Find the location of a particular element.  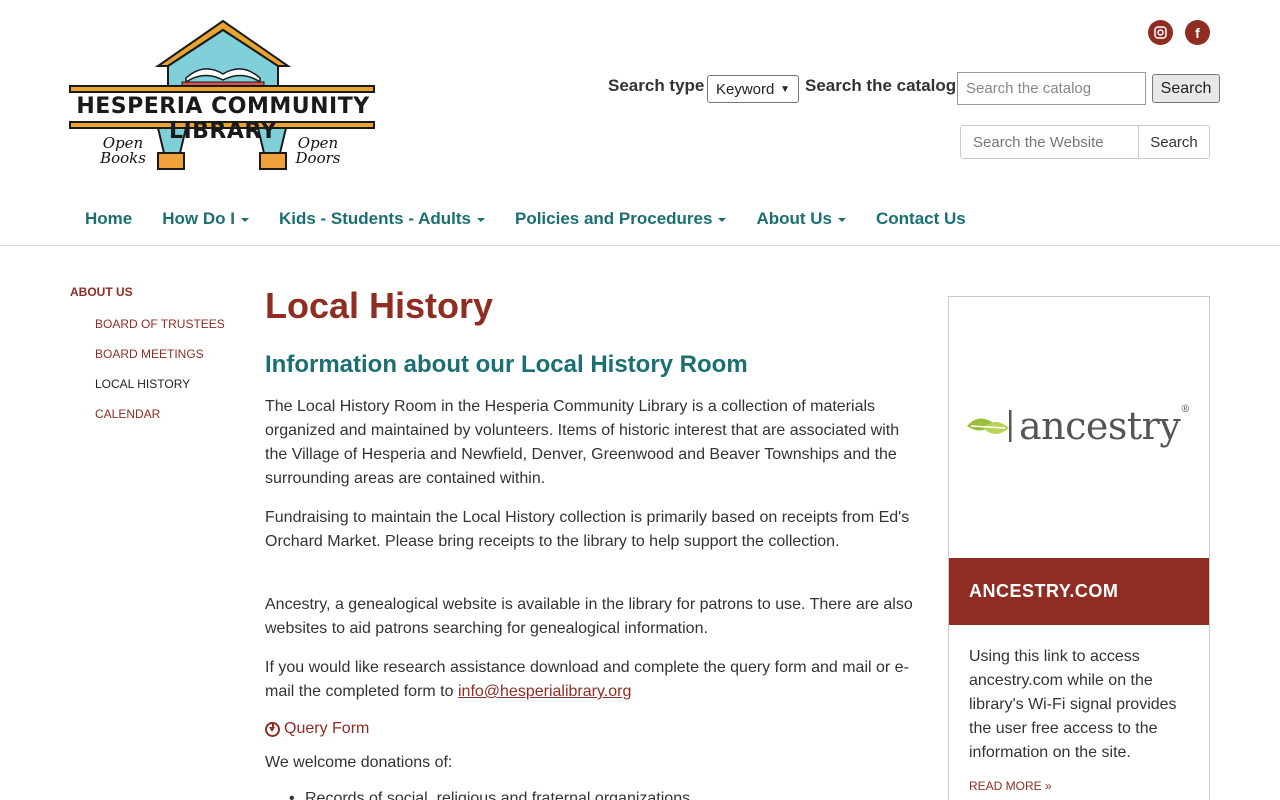

card-heading: ANCESTRY.COM is located at coordinates (1079, 591).